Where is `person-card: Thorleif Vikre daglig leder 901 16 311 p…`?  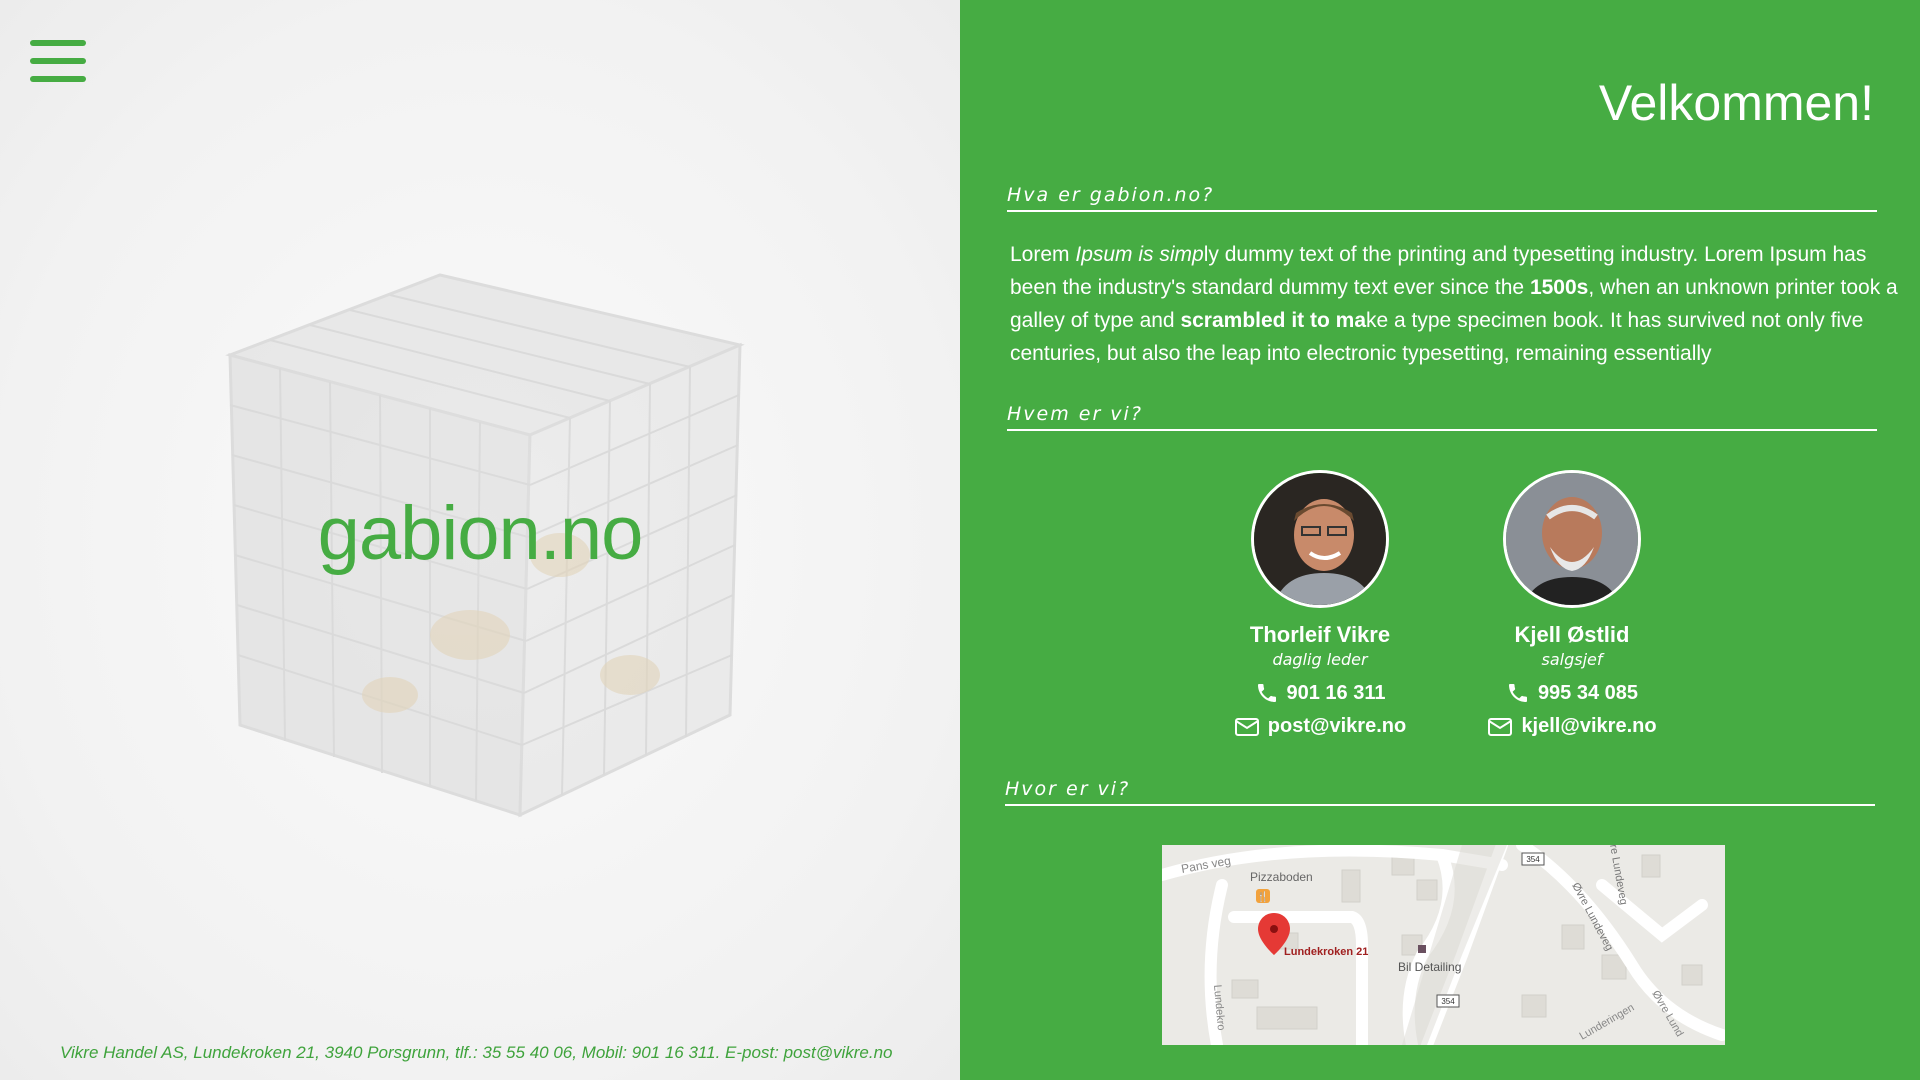 person-card: Thorleif Vikre daglig leder 901 16 311 p… is located at coordinates (1320, 604).